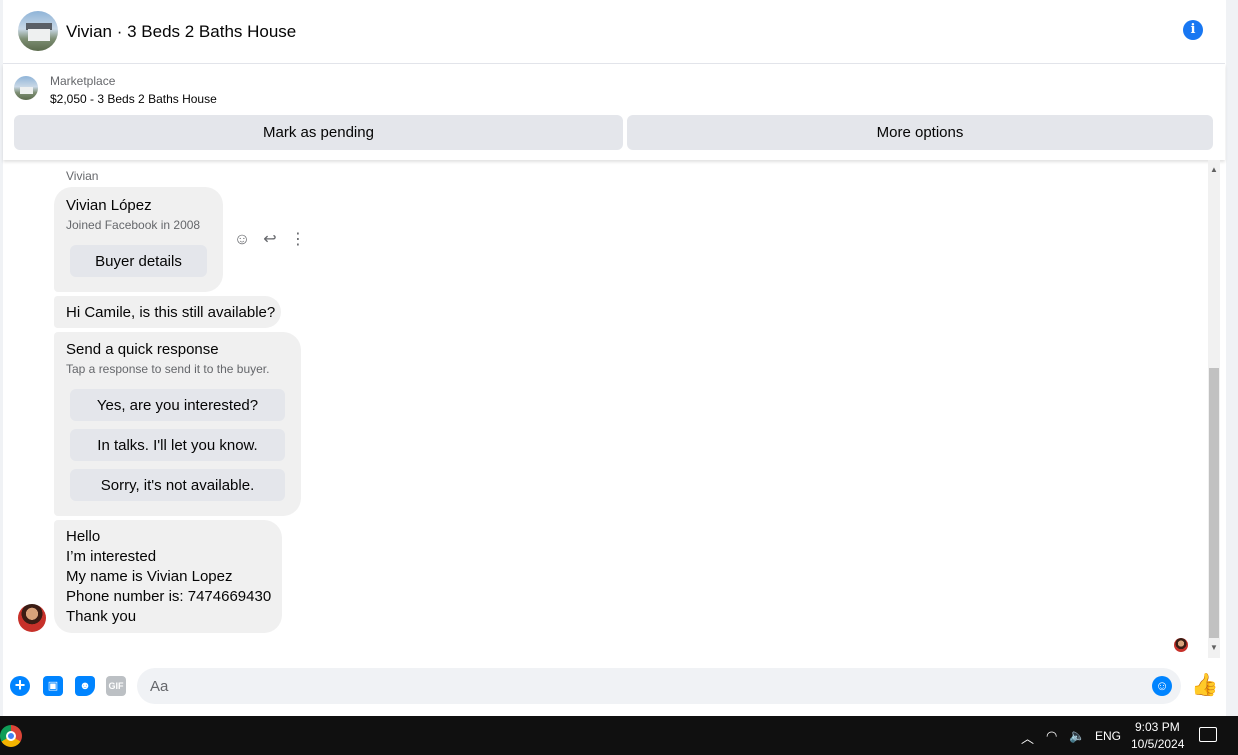  I want to click on quick-response-subtitle: Tap a response to send it to the buyer., so click(168, 369).